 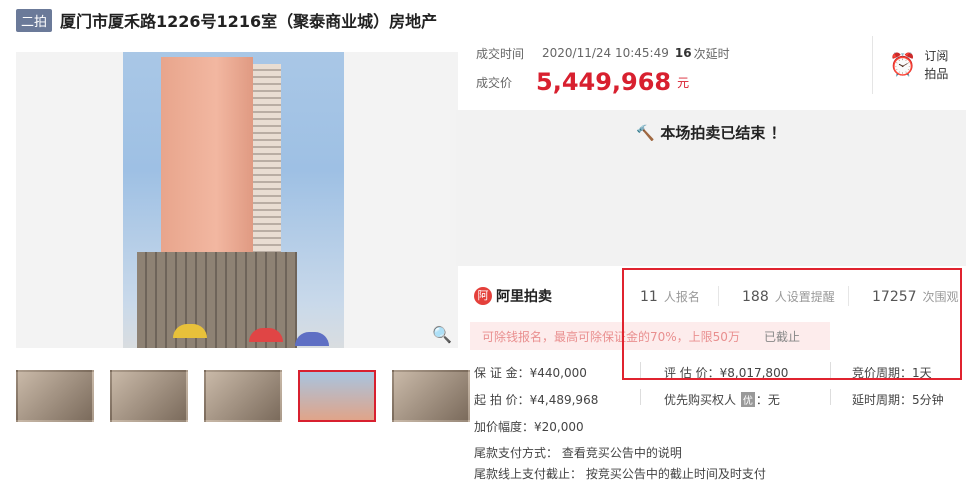 What do you see at coordinates (605, 53) in the screenshot?
I see `deal-time-value: 2020/11/24 10:45:49` at bounding box center [605, 53].